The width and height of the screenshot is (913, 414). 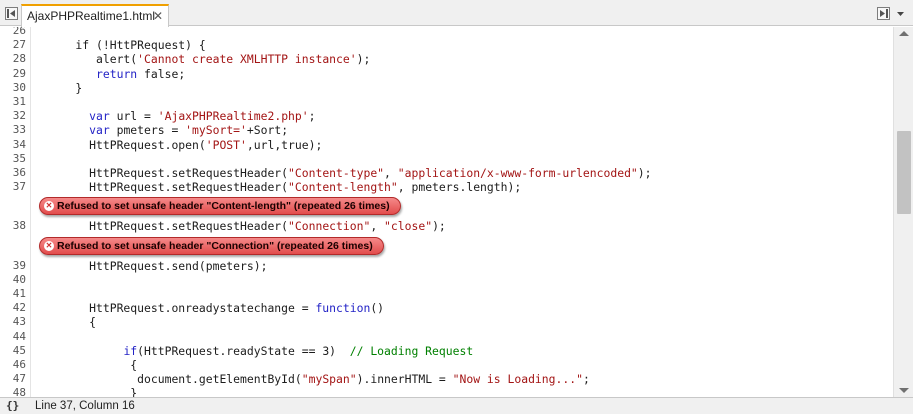 I want to click on code-token: HttPRequest.open(, so click(x=127, y=144).